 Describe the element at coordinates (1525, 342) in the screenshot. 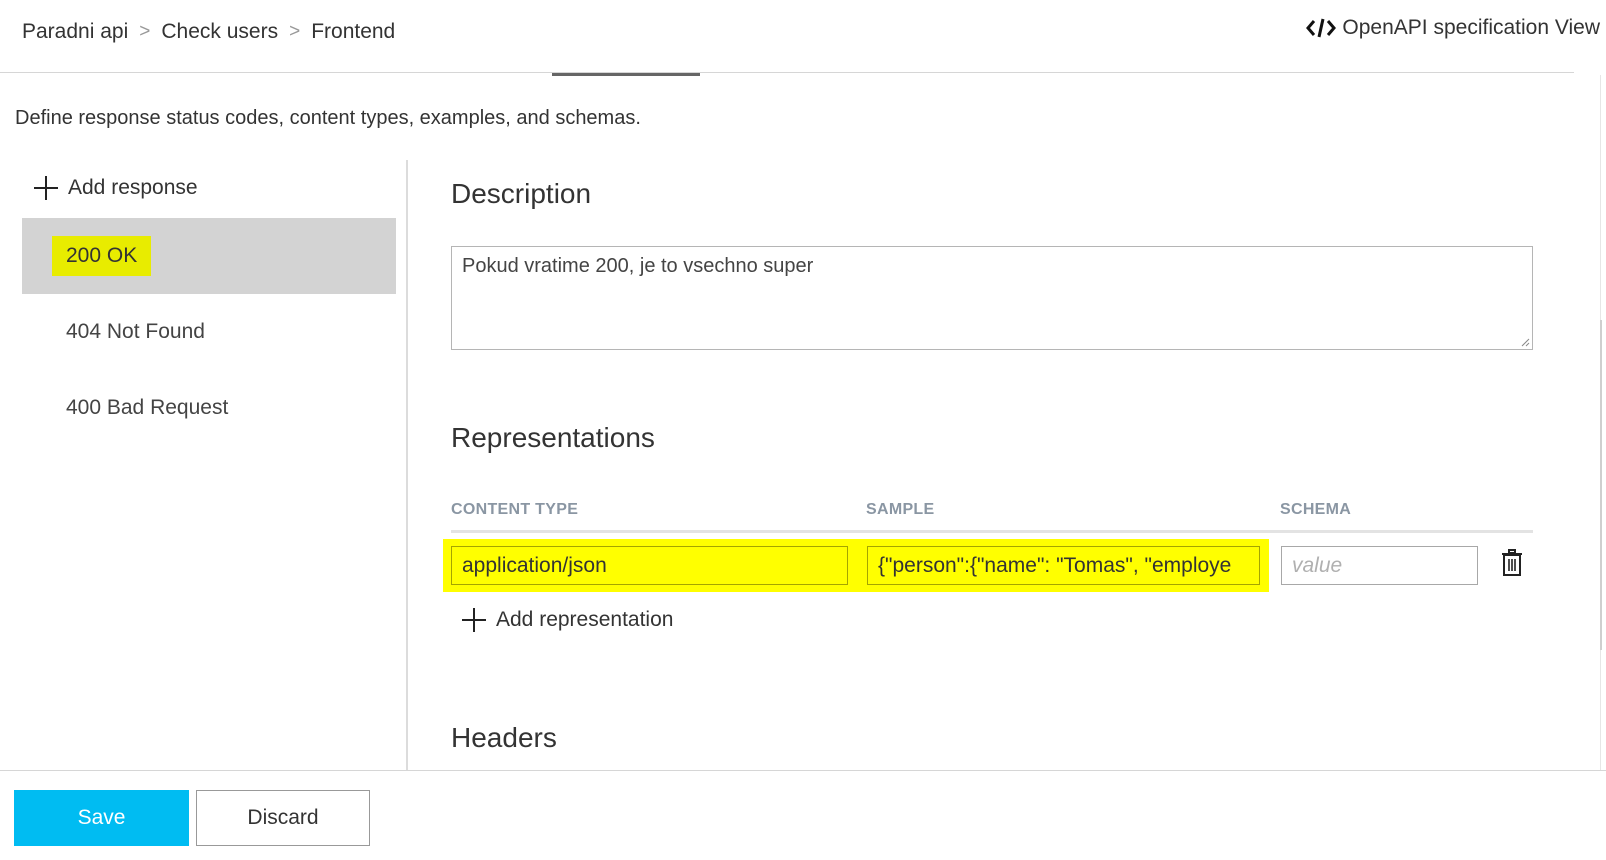

I see `resize-handle-icon` at that location.